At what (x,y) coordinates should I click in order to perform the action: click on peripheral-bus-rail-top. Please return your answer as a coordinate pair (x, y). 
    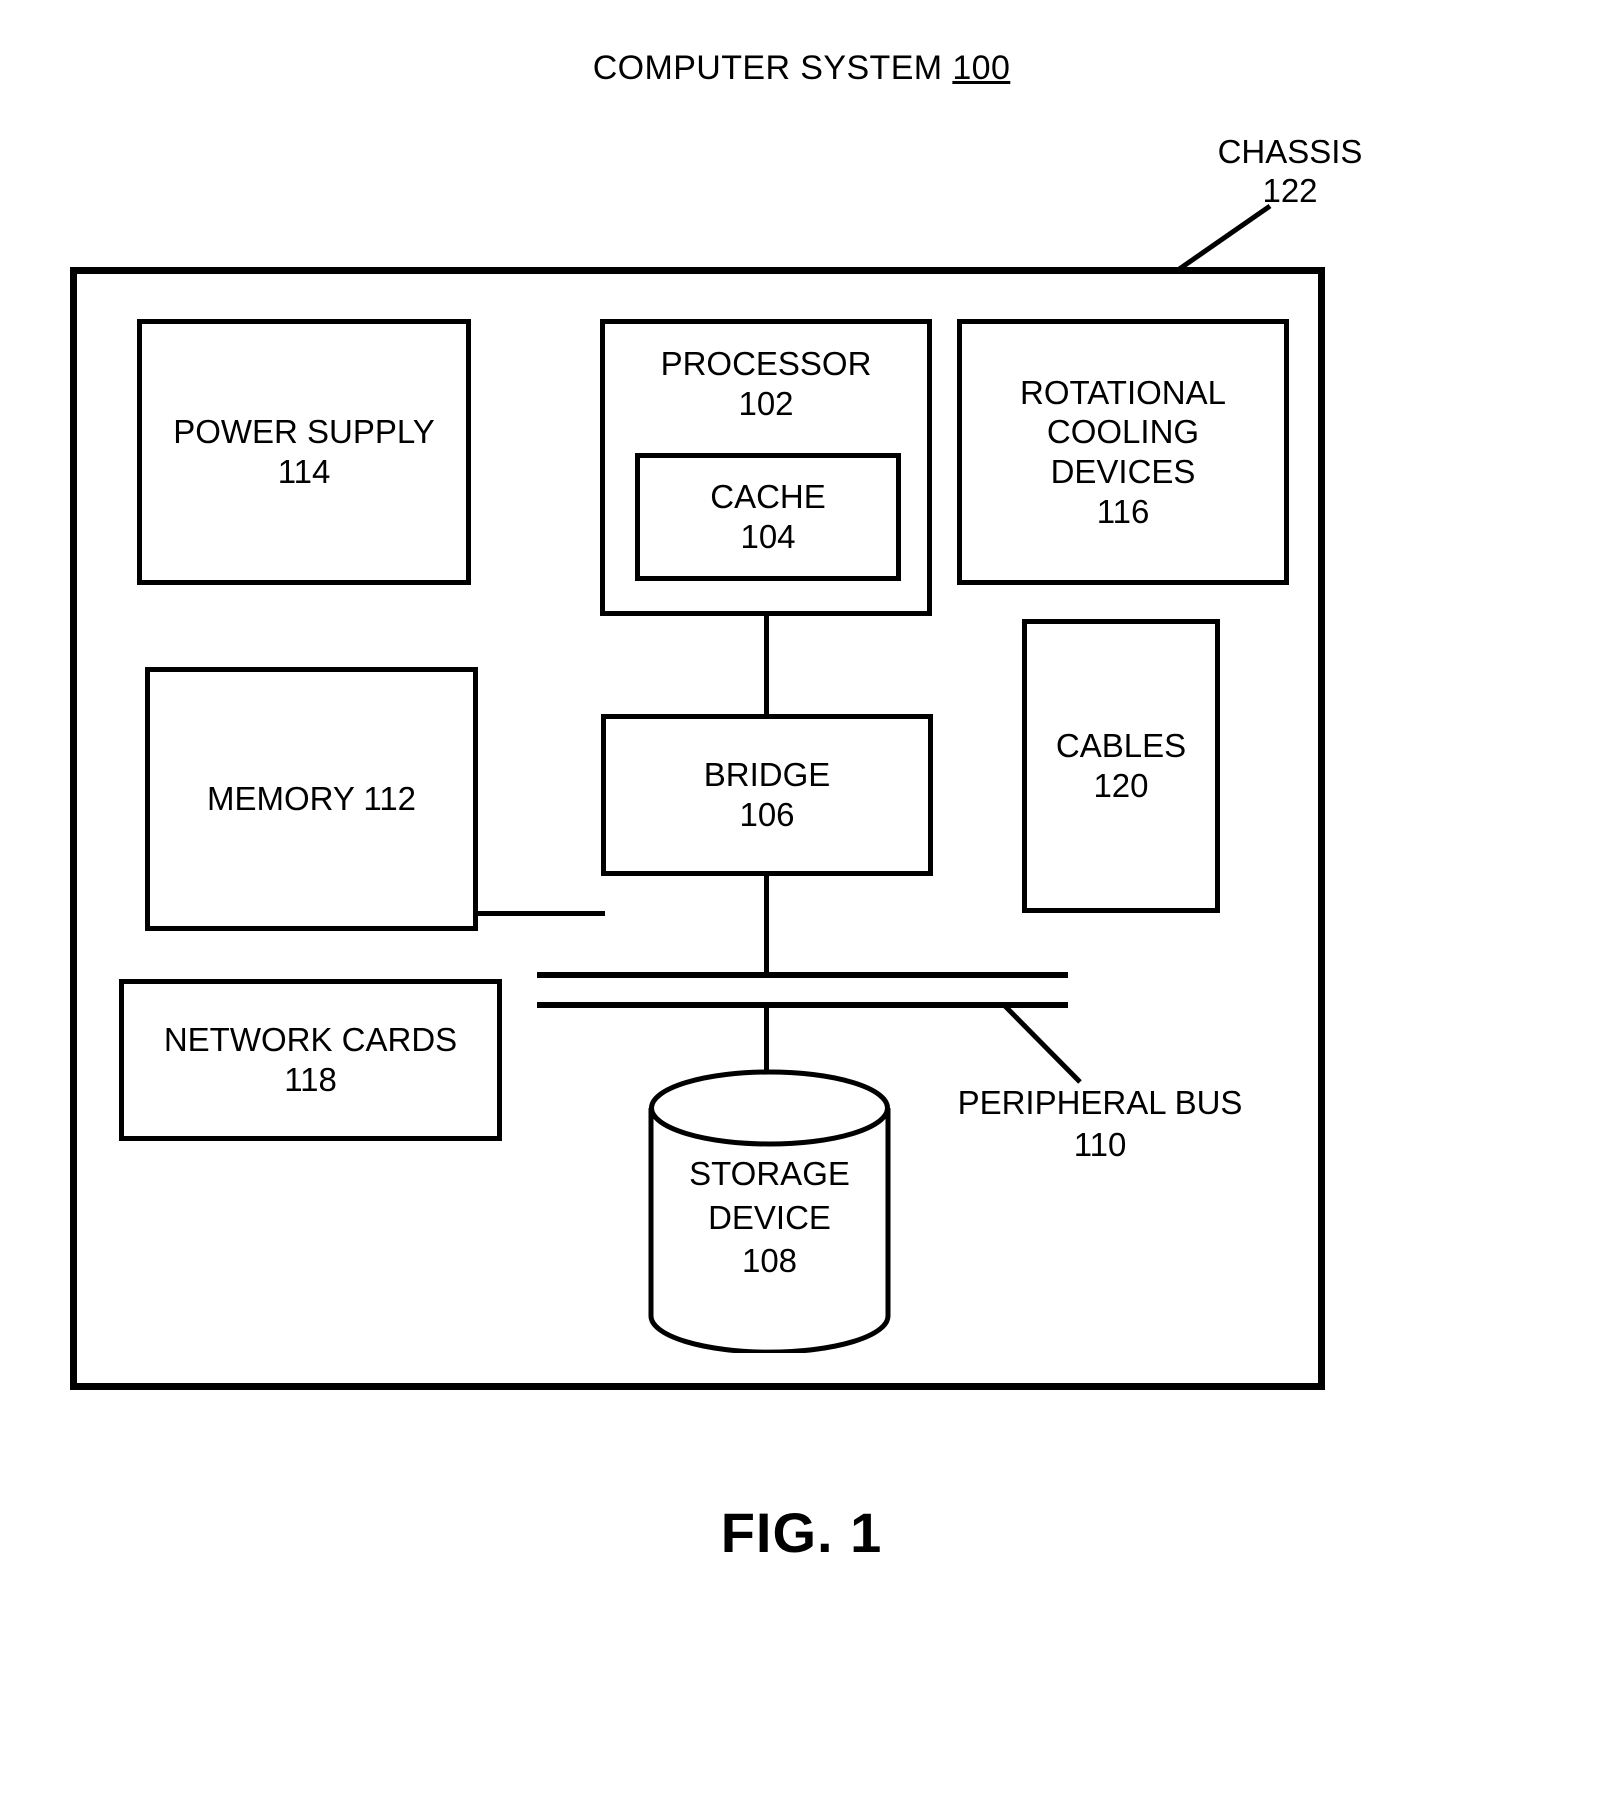
    Looking at the image, I should click on (802, 975).